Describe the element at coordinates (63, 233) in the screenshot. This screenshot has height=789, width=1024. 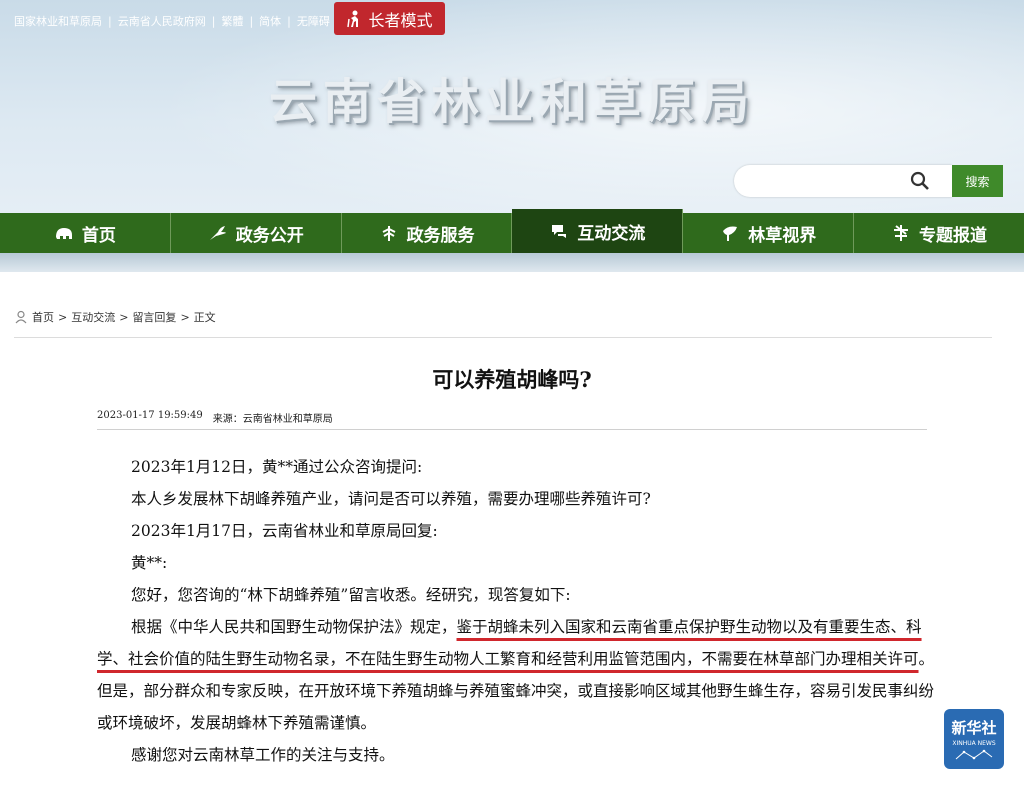
I see `elephant-icon` at that location.